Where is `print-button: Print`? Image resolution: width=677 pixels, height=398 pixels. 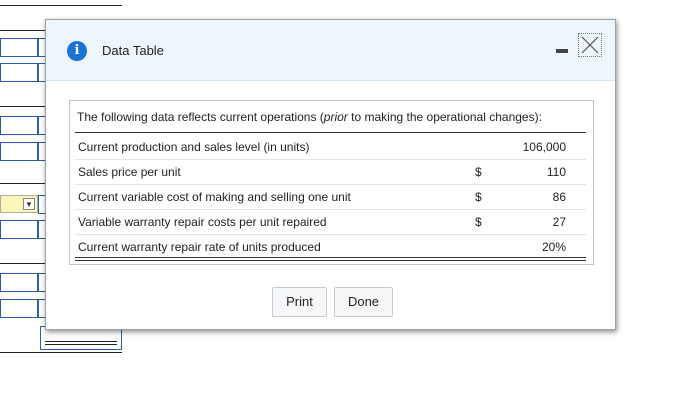 print-button: Print is located at coordinates (299, 302).